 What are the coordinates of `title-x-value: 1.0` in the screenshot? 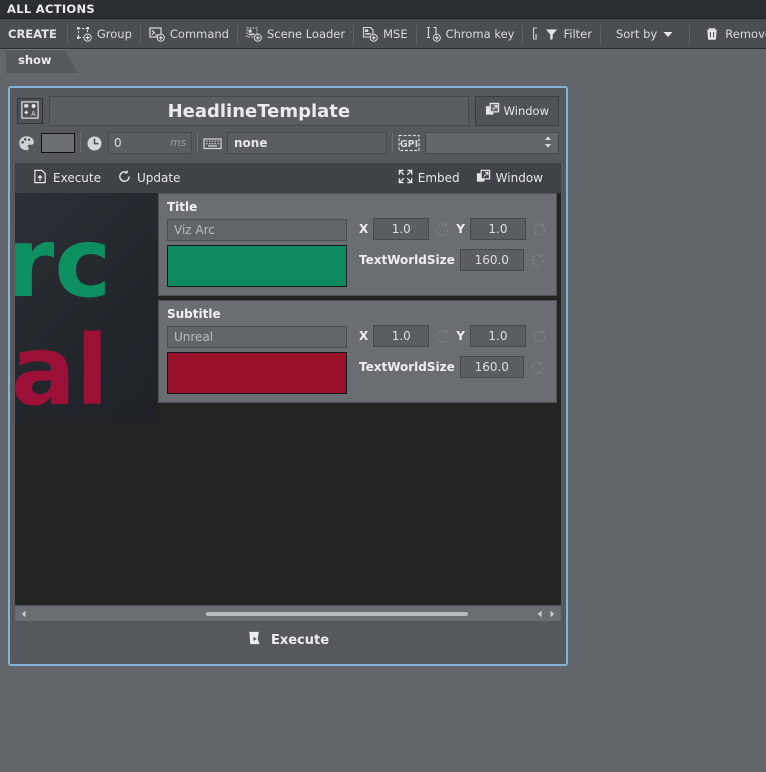 It's located at (401, 229).